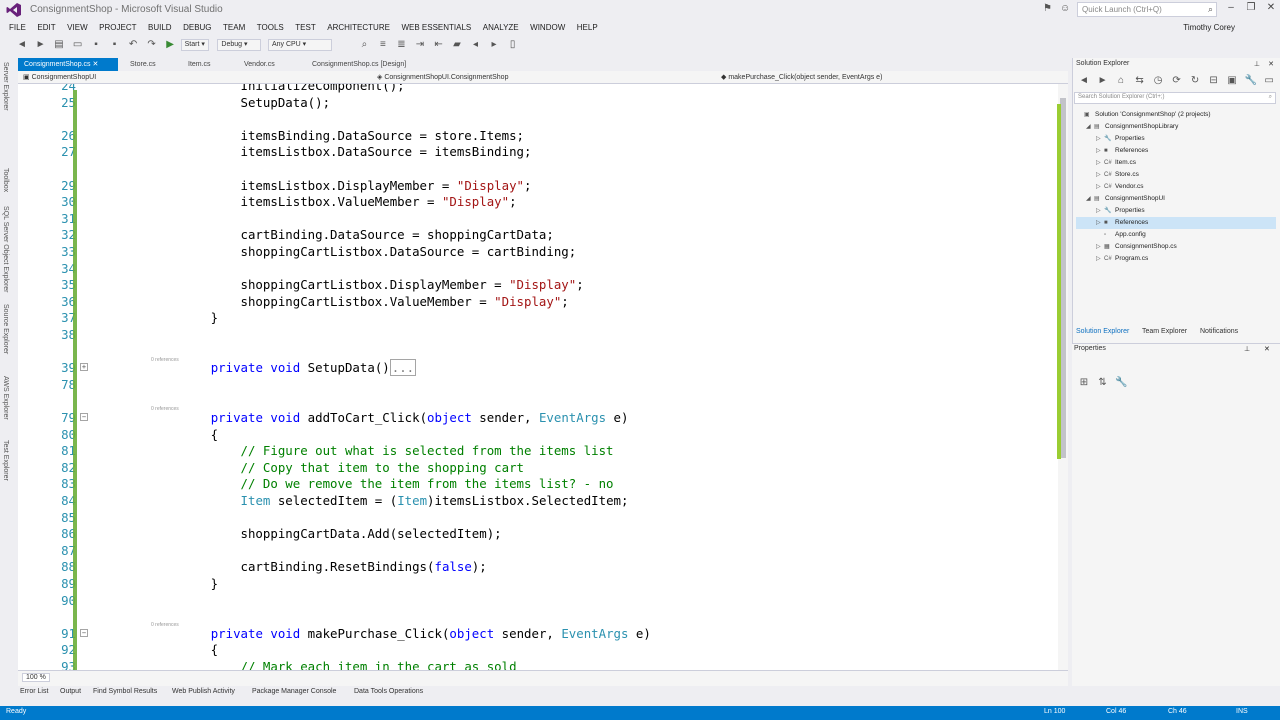 The width and height of the screenshot is (1280, 720). Describe the element at coordinates (5, 460) in the screenshot. I see `rail-test-explorer: Test Explorer` at that location.